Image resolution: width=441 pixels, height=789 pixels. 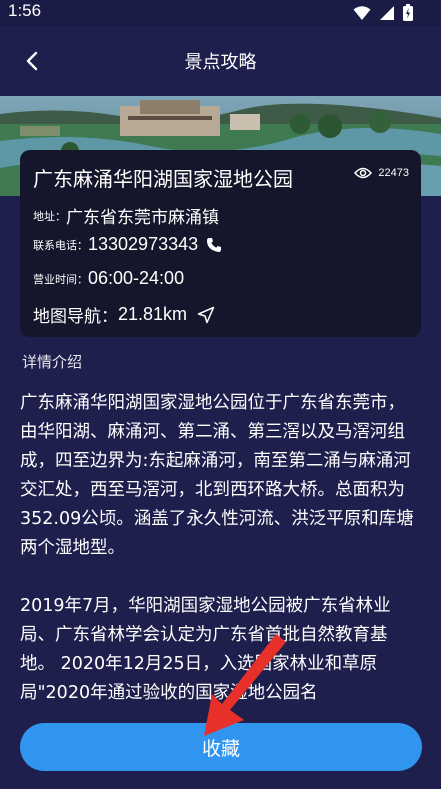 I want to click on phone-value: 13302973343, so click(x=143, y=244).